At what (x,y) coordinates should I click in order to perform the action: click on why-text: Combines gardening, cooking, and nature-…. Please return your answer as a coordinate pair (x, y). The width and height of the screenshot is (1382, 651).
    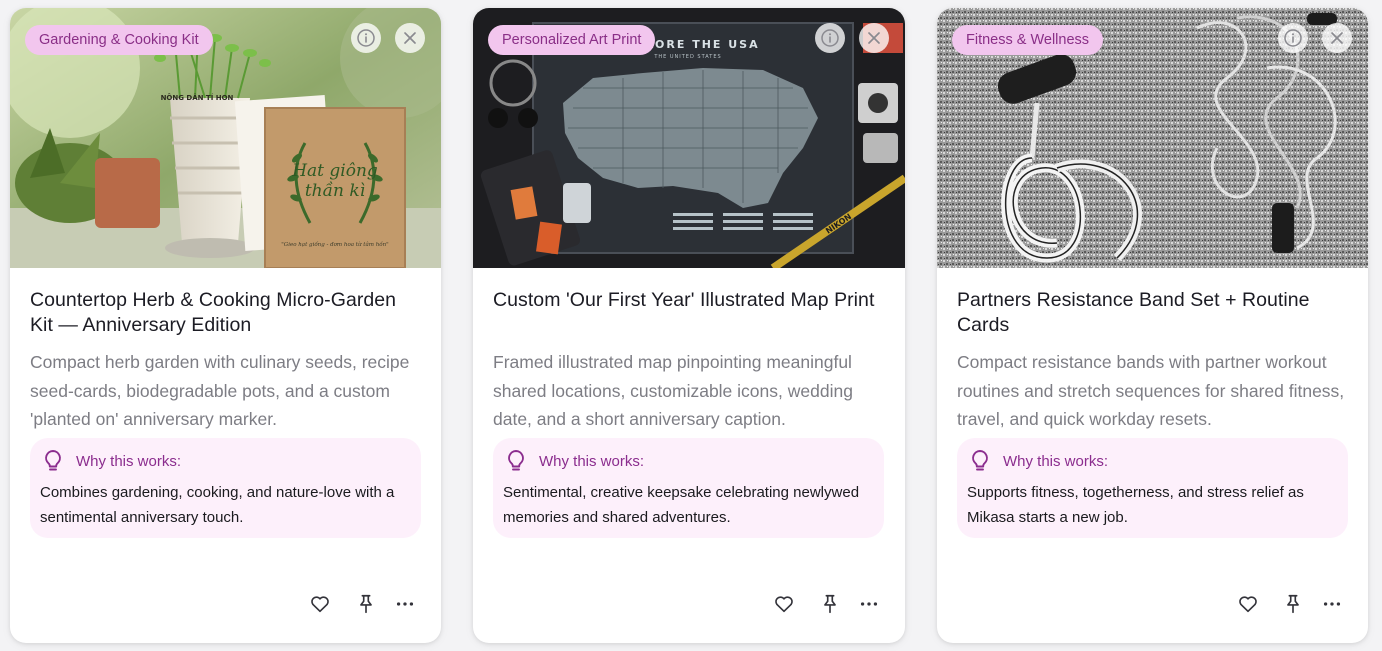
    Looking at the image, I should click on (217, 505).